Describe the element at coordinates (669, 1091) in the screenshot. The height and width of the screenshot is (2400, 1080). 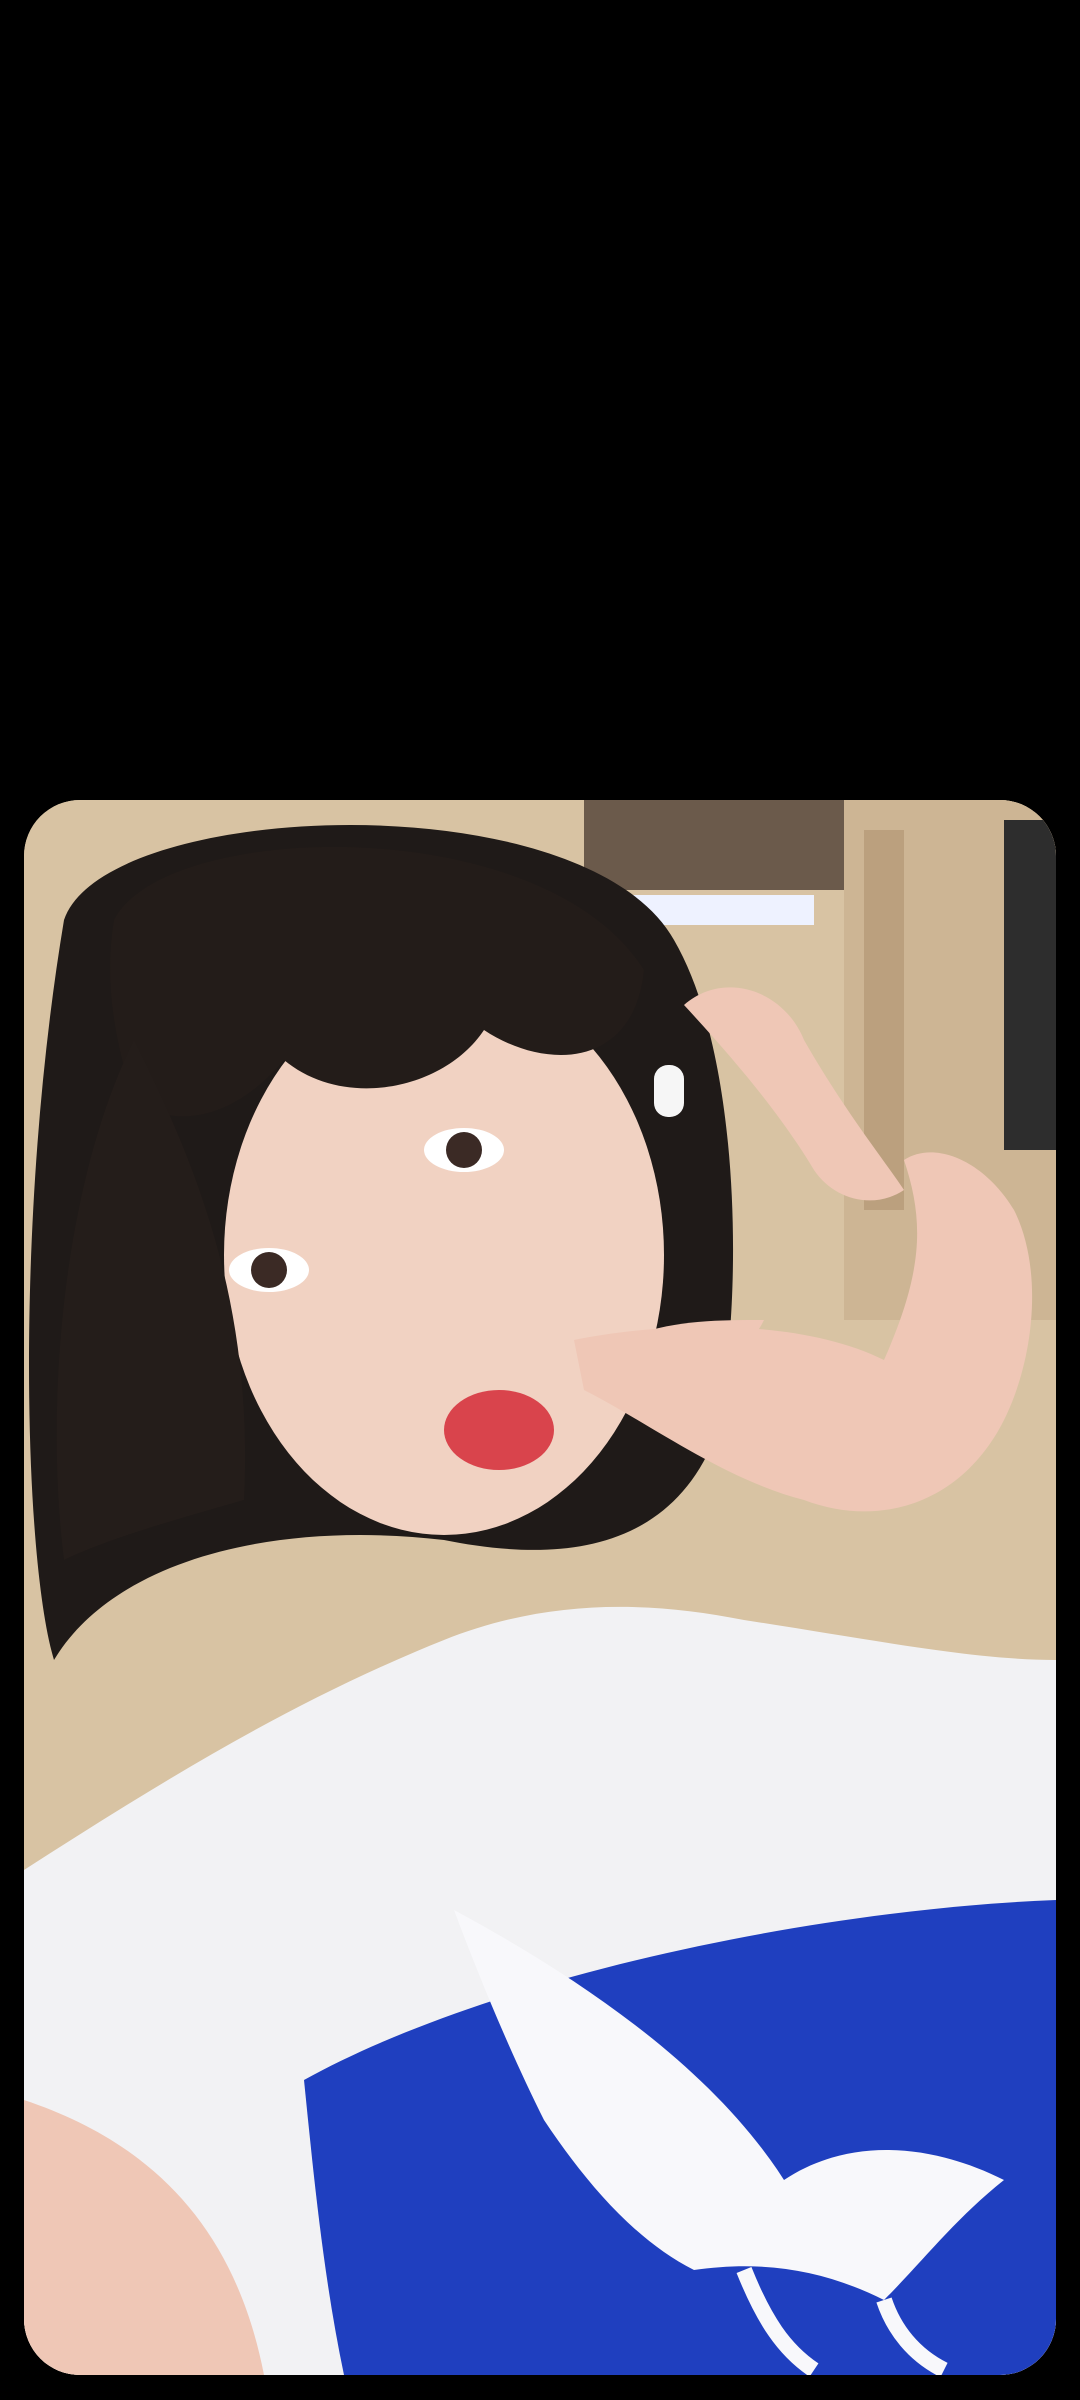
I see `earbud` at that location.